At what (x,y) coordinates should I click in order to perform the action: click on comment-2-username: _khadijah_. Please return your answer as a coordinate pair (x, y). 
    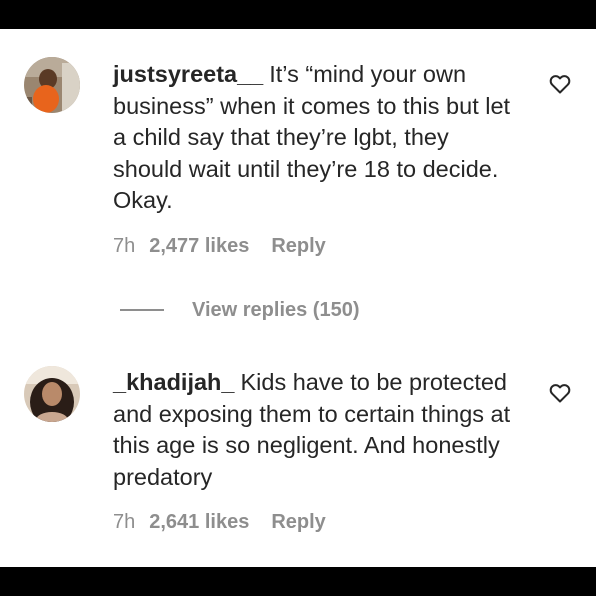
    Looking at the image, I should click on (173, 382).